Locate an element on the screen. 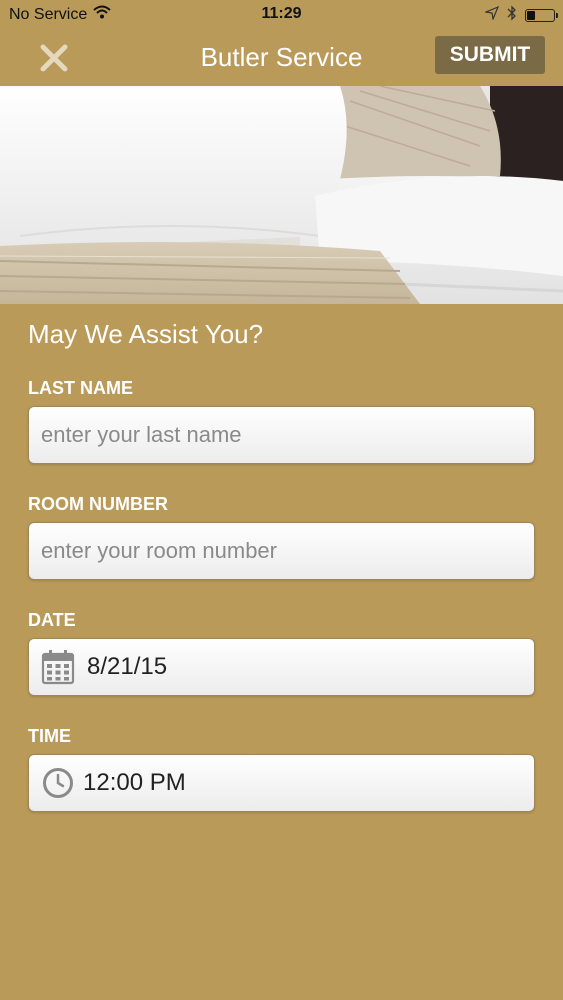 The image size is (563, 1000). room-number-field-box is located at coordinates (281, 551).